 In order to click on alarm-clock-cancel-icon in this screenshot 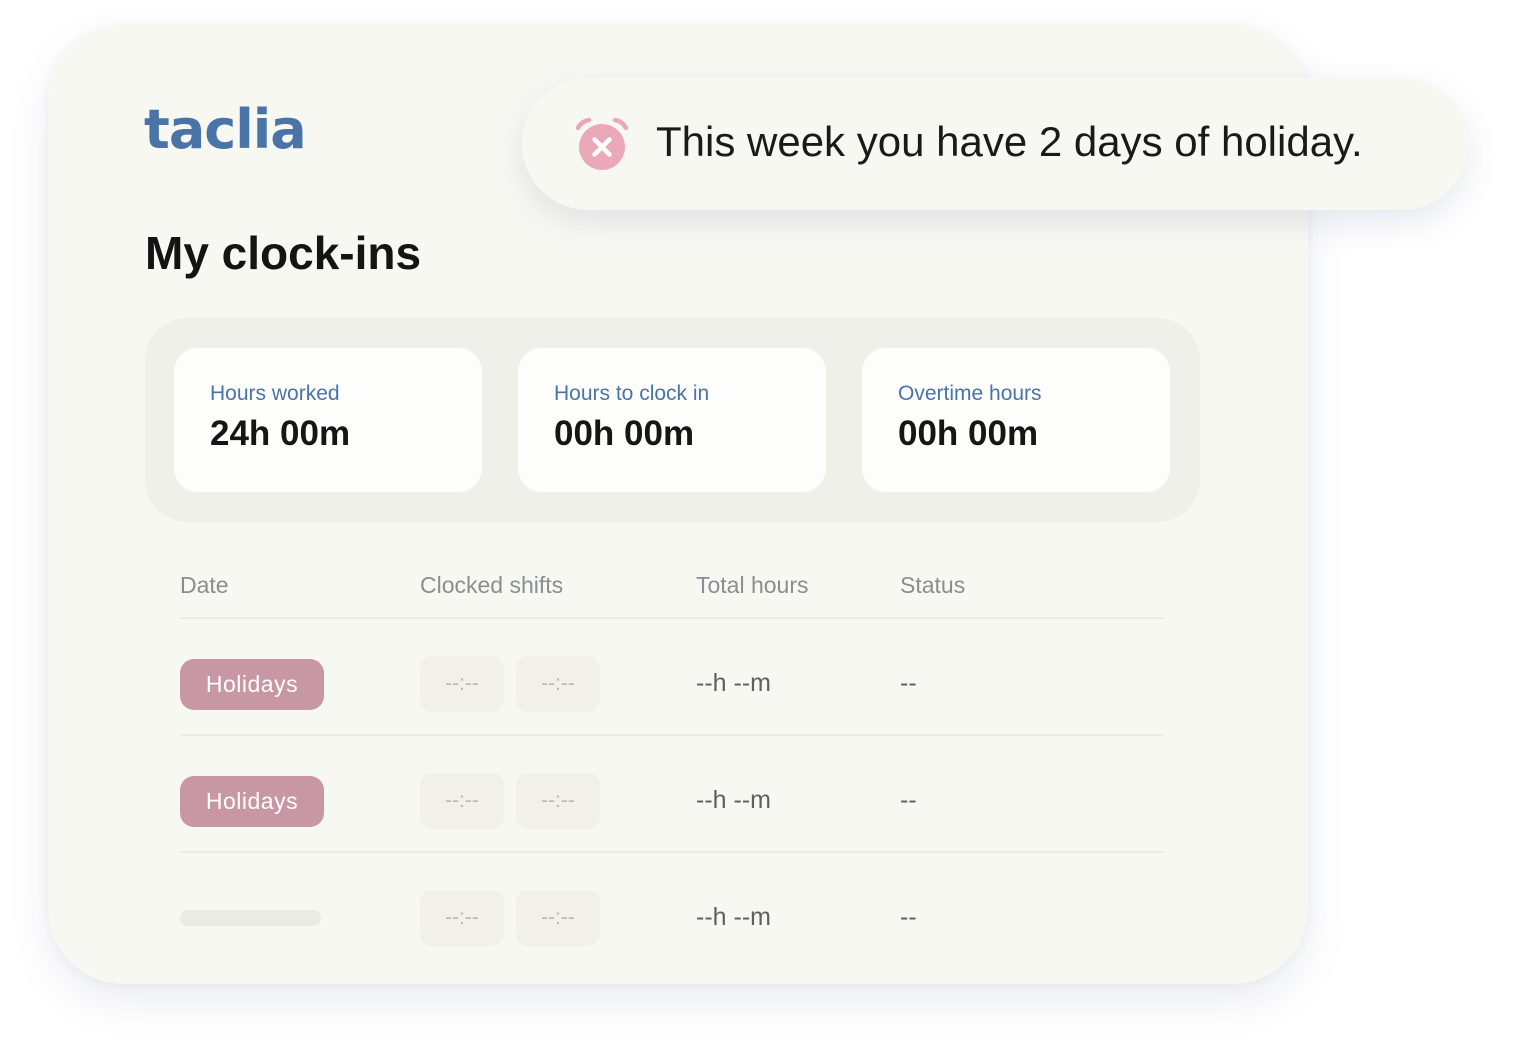, I will do `click(602, 143)`.